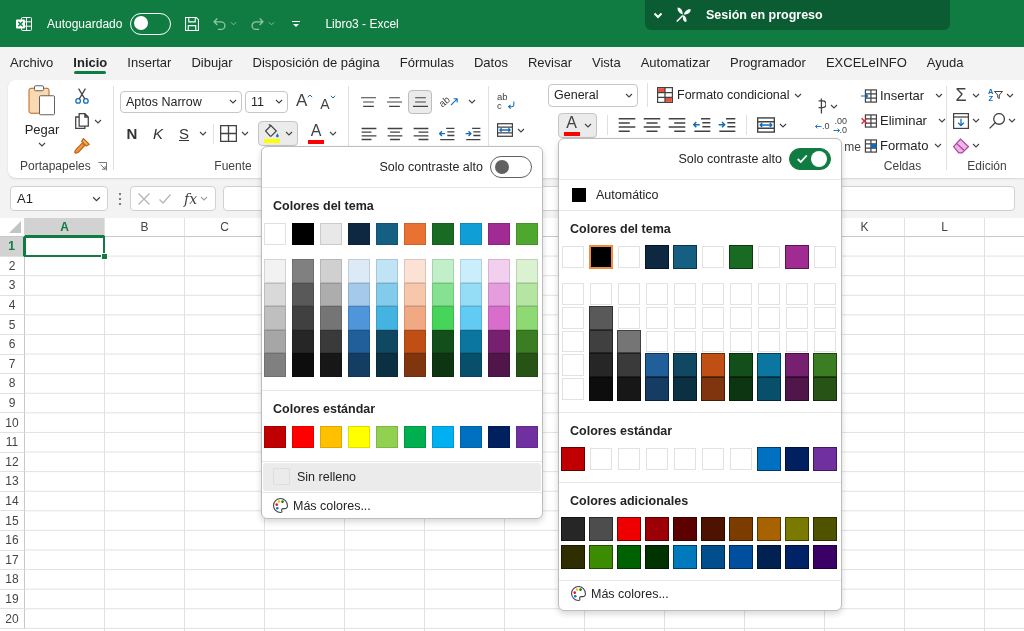 This screenshot has height=631, width=1024. I want to click on fill-handle-icon, so click(104, 256).